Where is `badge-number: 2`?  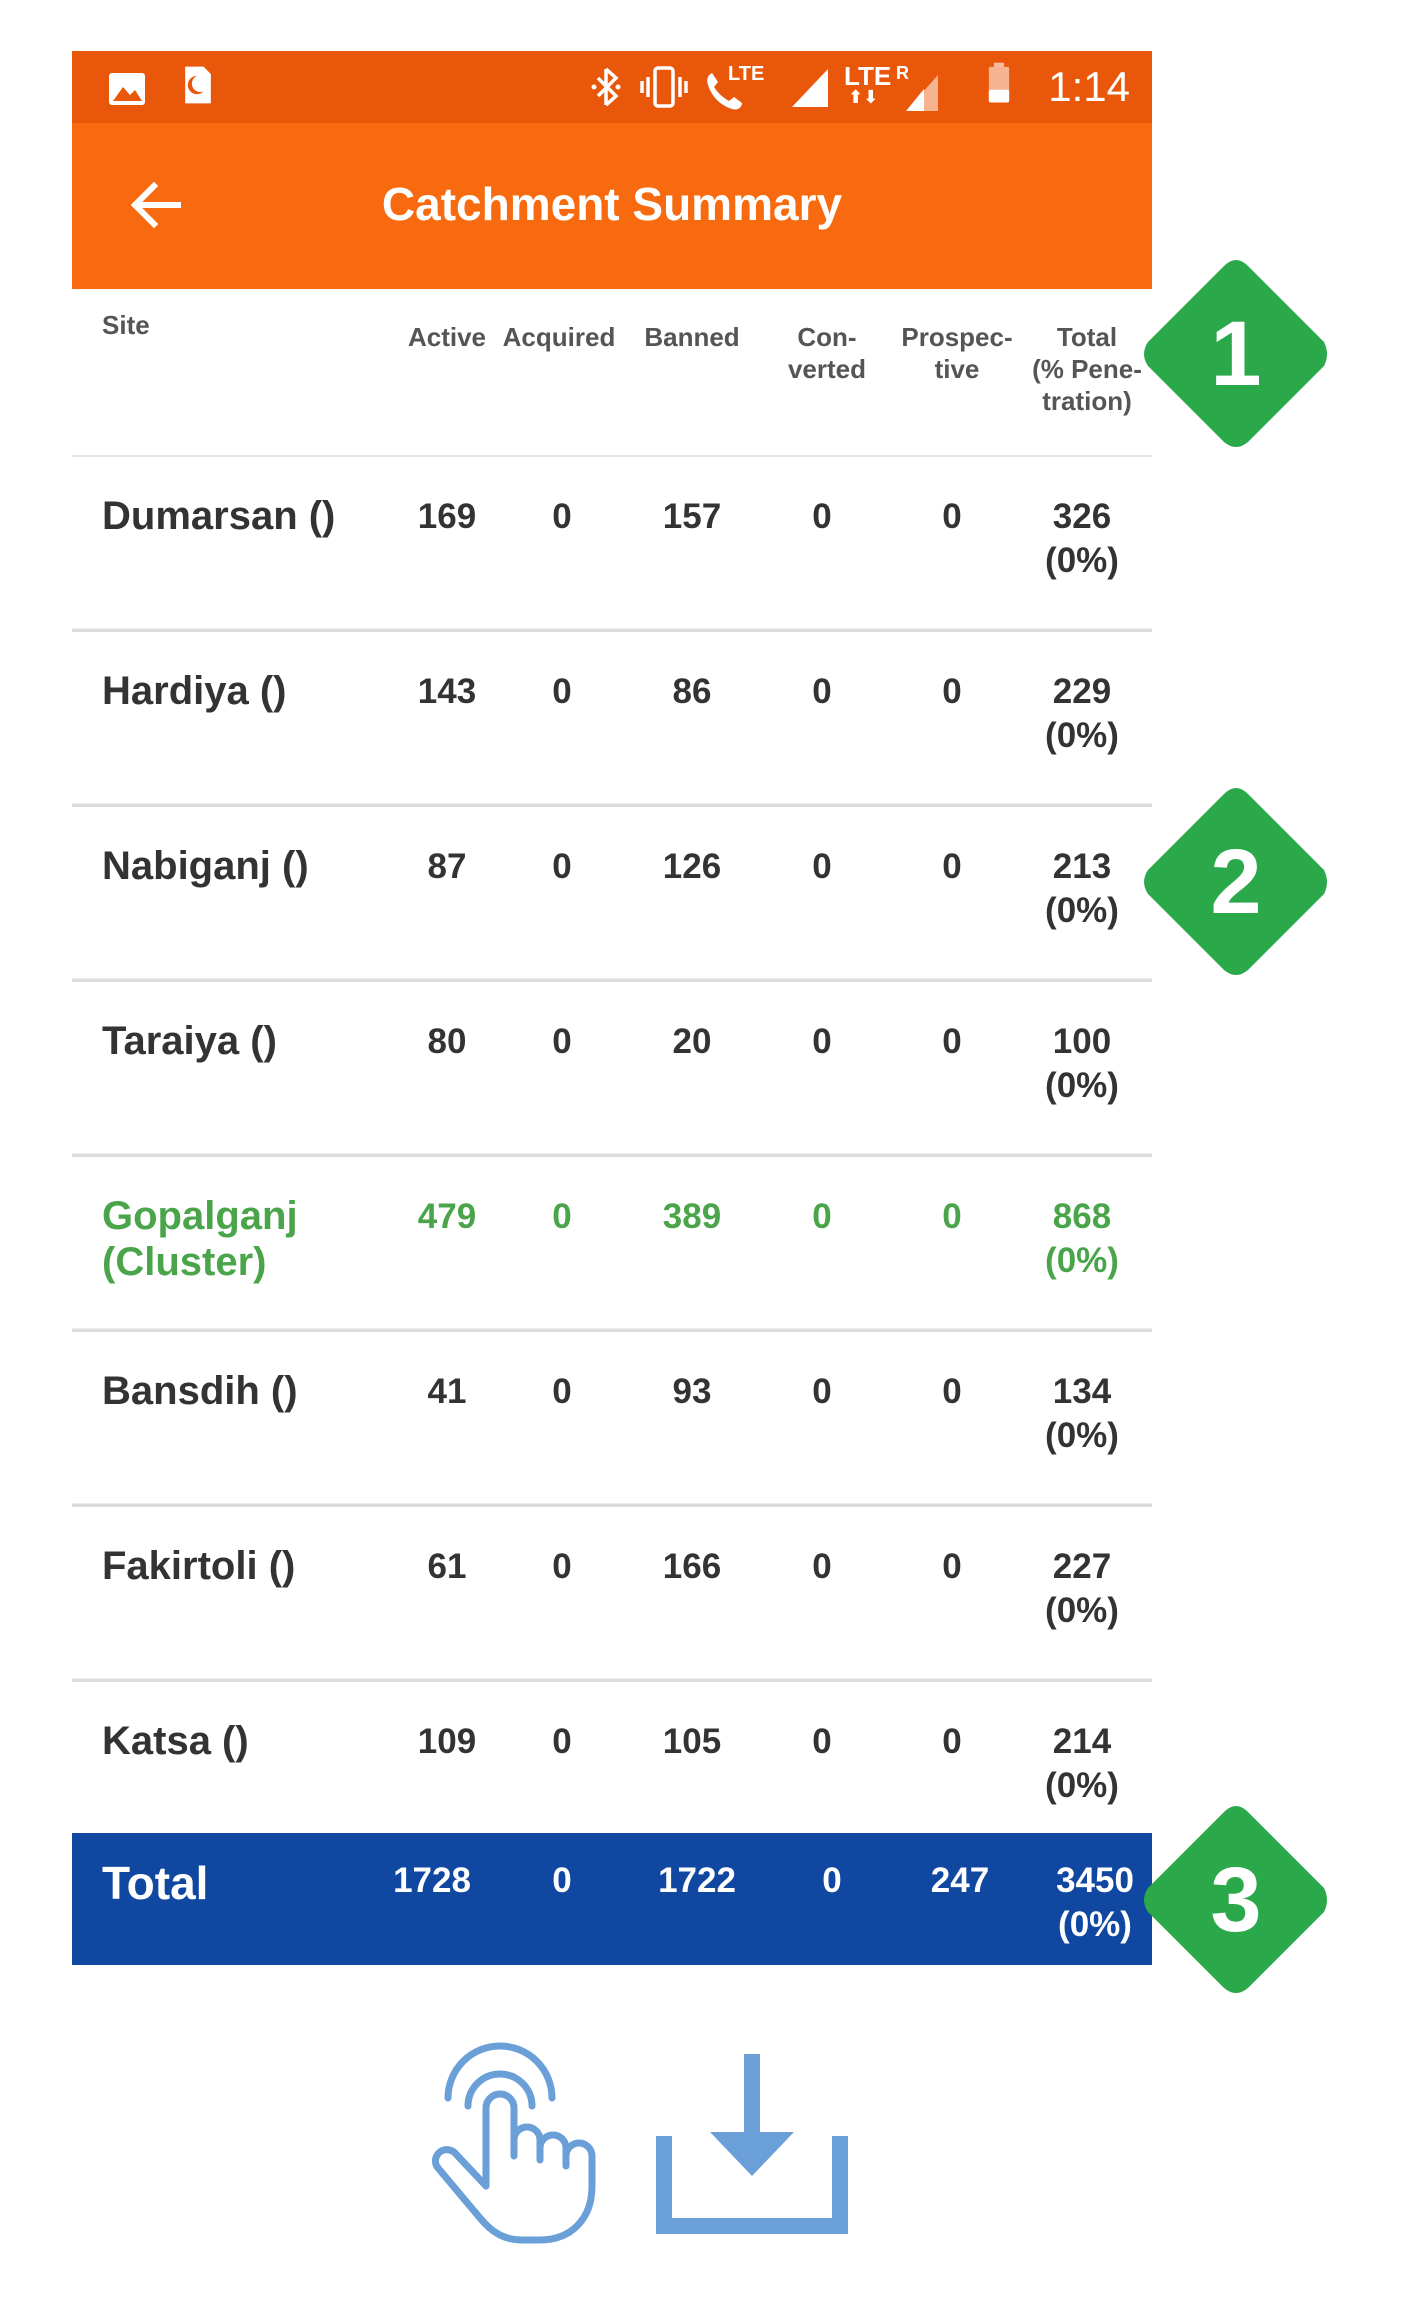
badge-number: 2 is located at coordinates (1236, 882).